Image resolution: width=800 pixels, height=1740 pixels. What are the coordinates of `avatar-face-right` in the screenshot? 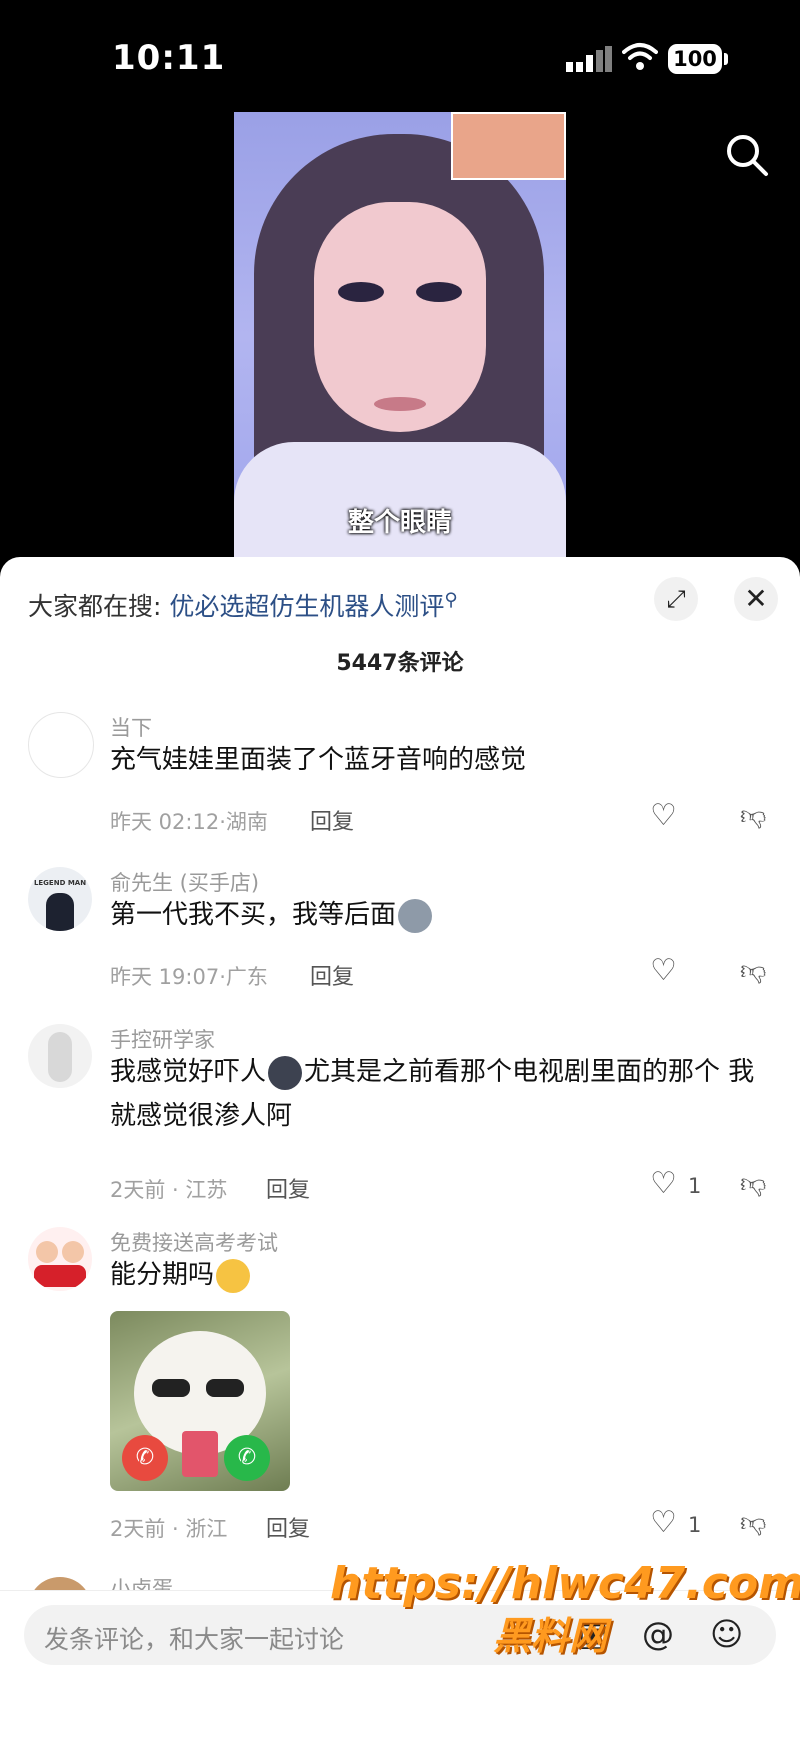 It's located at (73, 1252).